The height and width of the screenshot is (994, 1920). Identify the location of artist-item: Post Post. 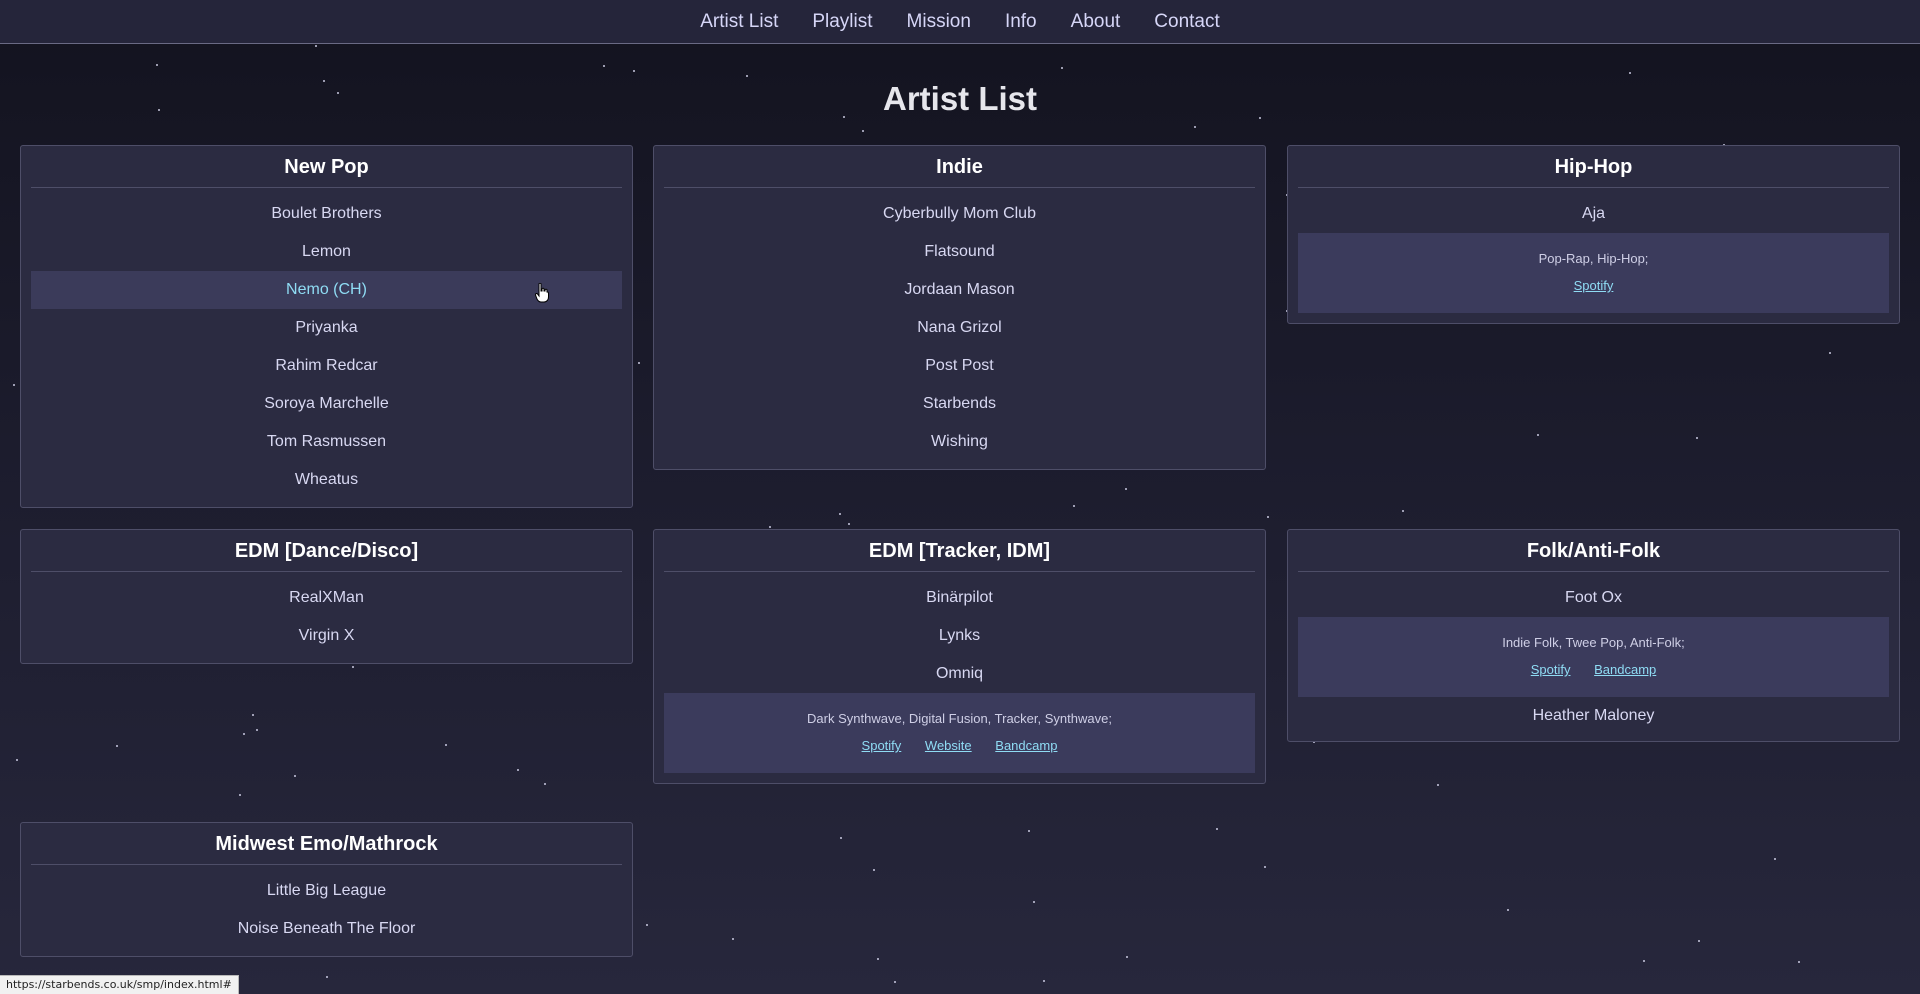
(959, 366).